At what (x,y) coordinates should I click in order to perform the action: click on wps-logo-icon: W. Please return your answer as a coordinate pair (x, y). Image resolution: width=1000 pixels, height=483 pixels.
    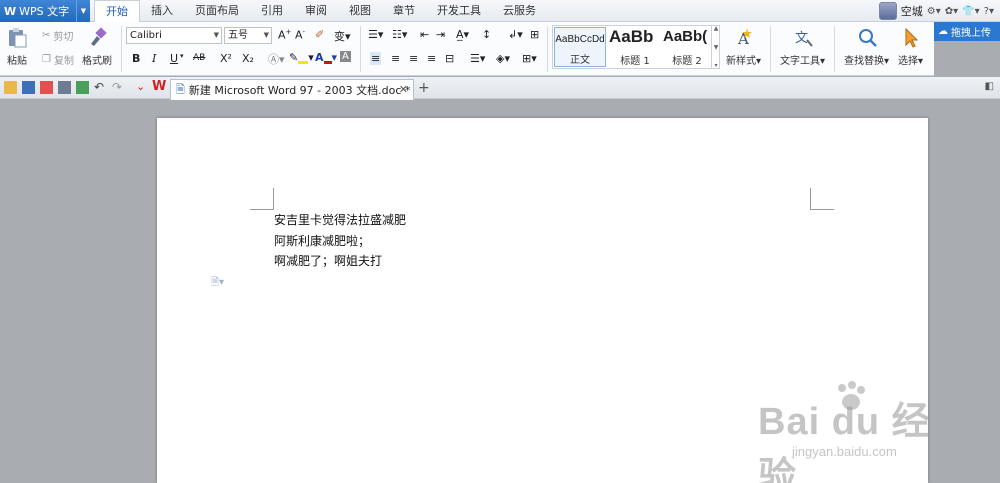
    Looking at the image, I should click on (10, 11).